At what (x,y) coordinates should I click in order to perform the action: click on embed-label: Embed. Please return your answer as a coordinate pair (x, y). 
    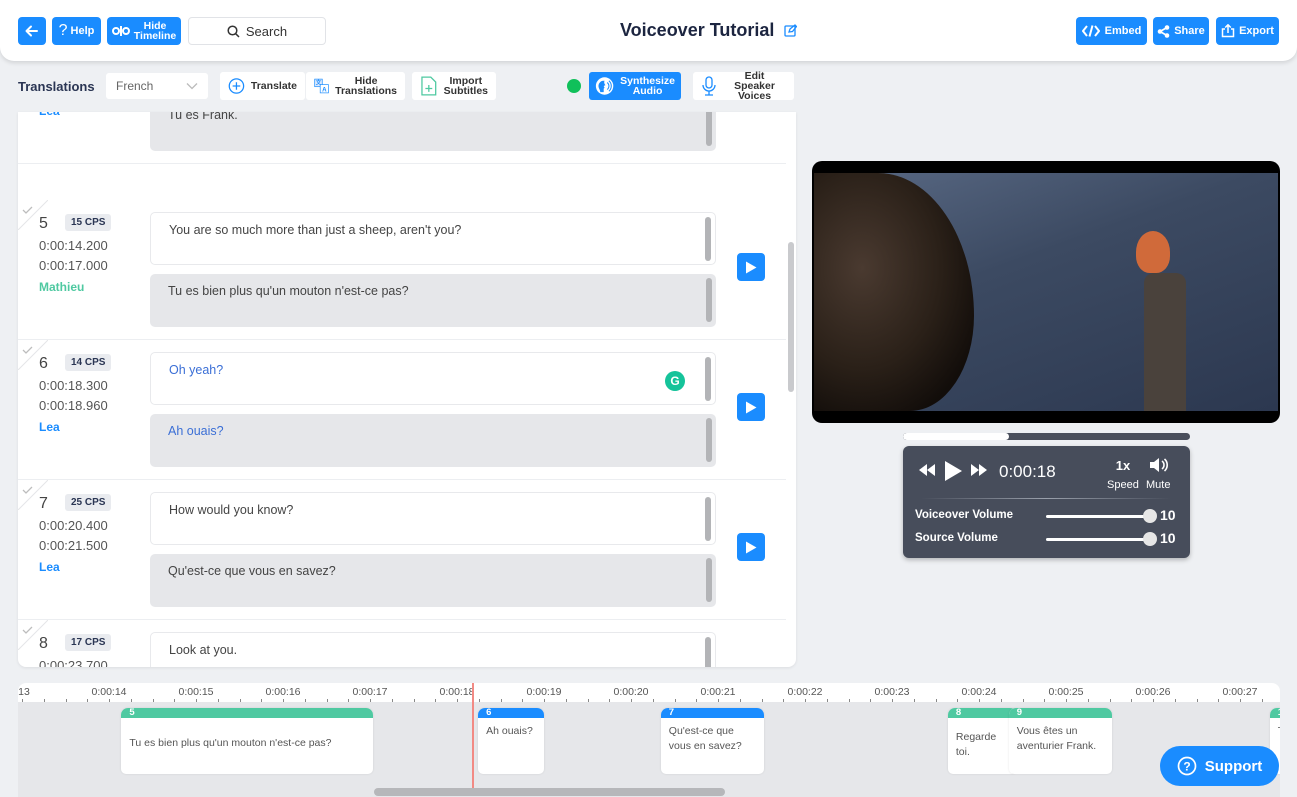
    Looking at the image, I should click on (1123, 31).